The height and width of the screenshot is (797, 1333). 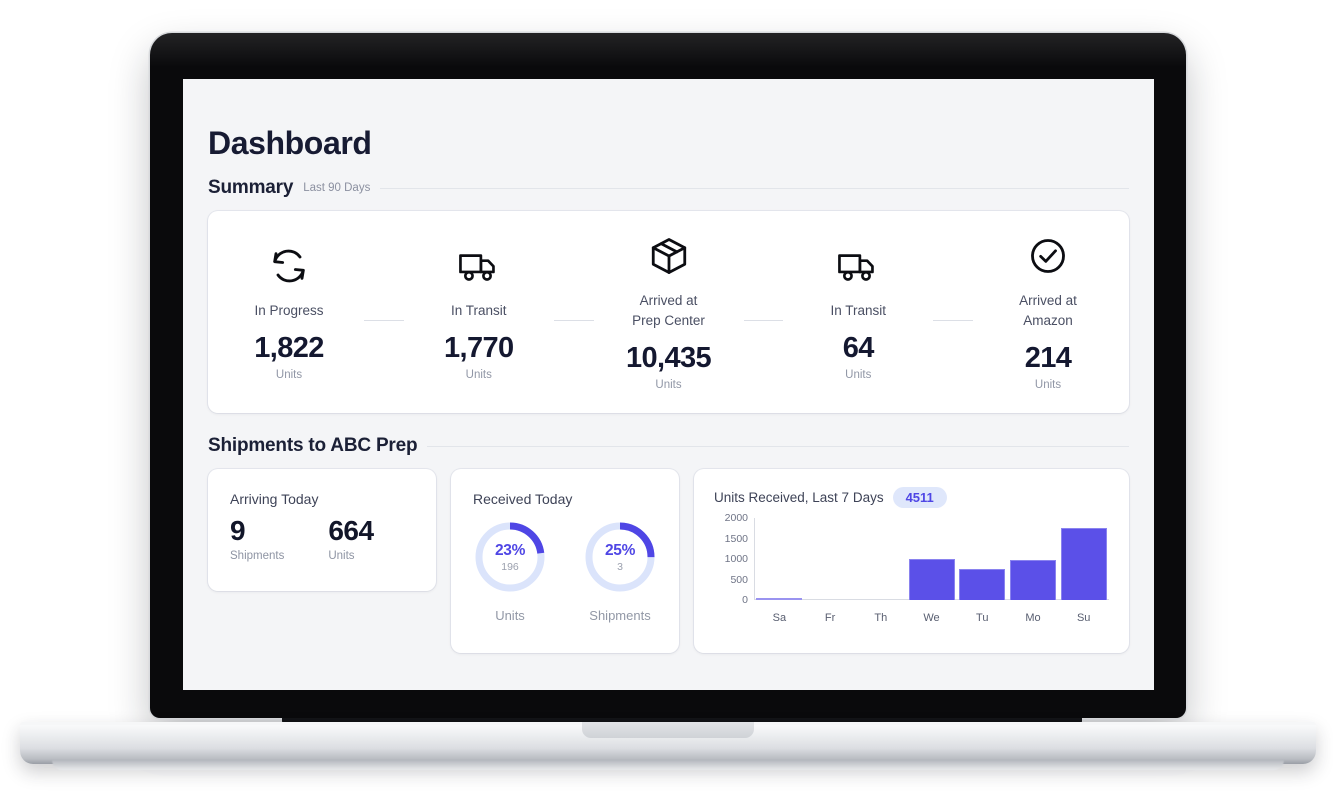 I want to click on donut-shipments: 25% 3 Shipments, so click(x=620, y=571).